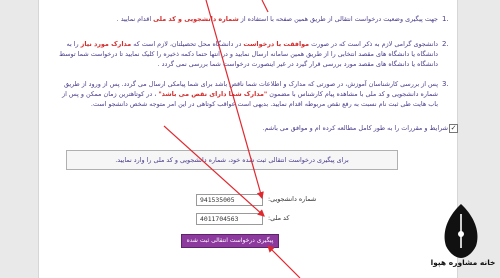  I want to click on p3-highlight: "مدارک شما دارای نقص می باشد", so click(213, 94).